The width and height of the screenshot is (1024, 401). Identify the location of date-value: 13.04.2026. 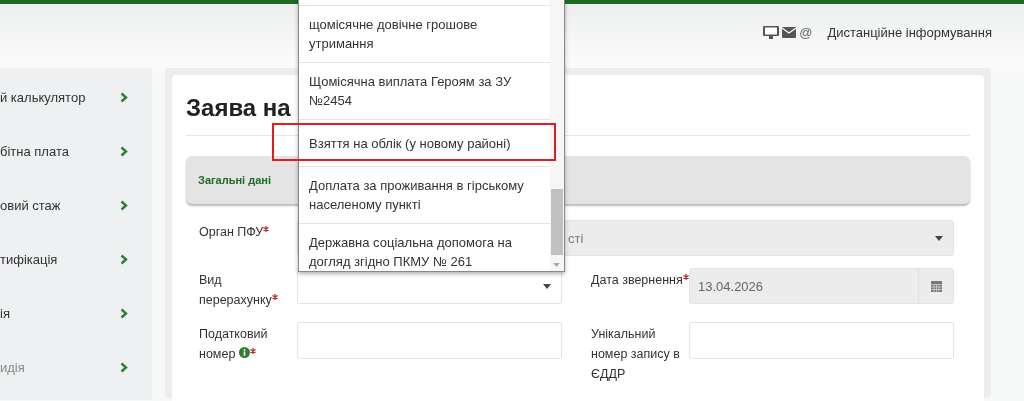
(731, 286).